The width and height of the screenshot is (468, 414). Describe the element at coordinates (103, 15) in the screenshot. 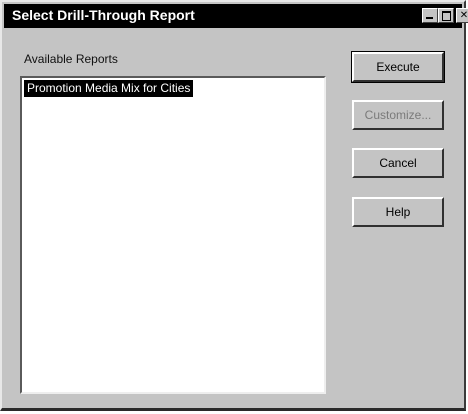

I see `window-title: Select Drill-Through Report` at that location.